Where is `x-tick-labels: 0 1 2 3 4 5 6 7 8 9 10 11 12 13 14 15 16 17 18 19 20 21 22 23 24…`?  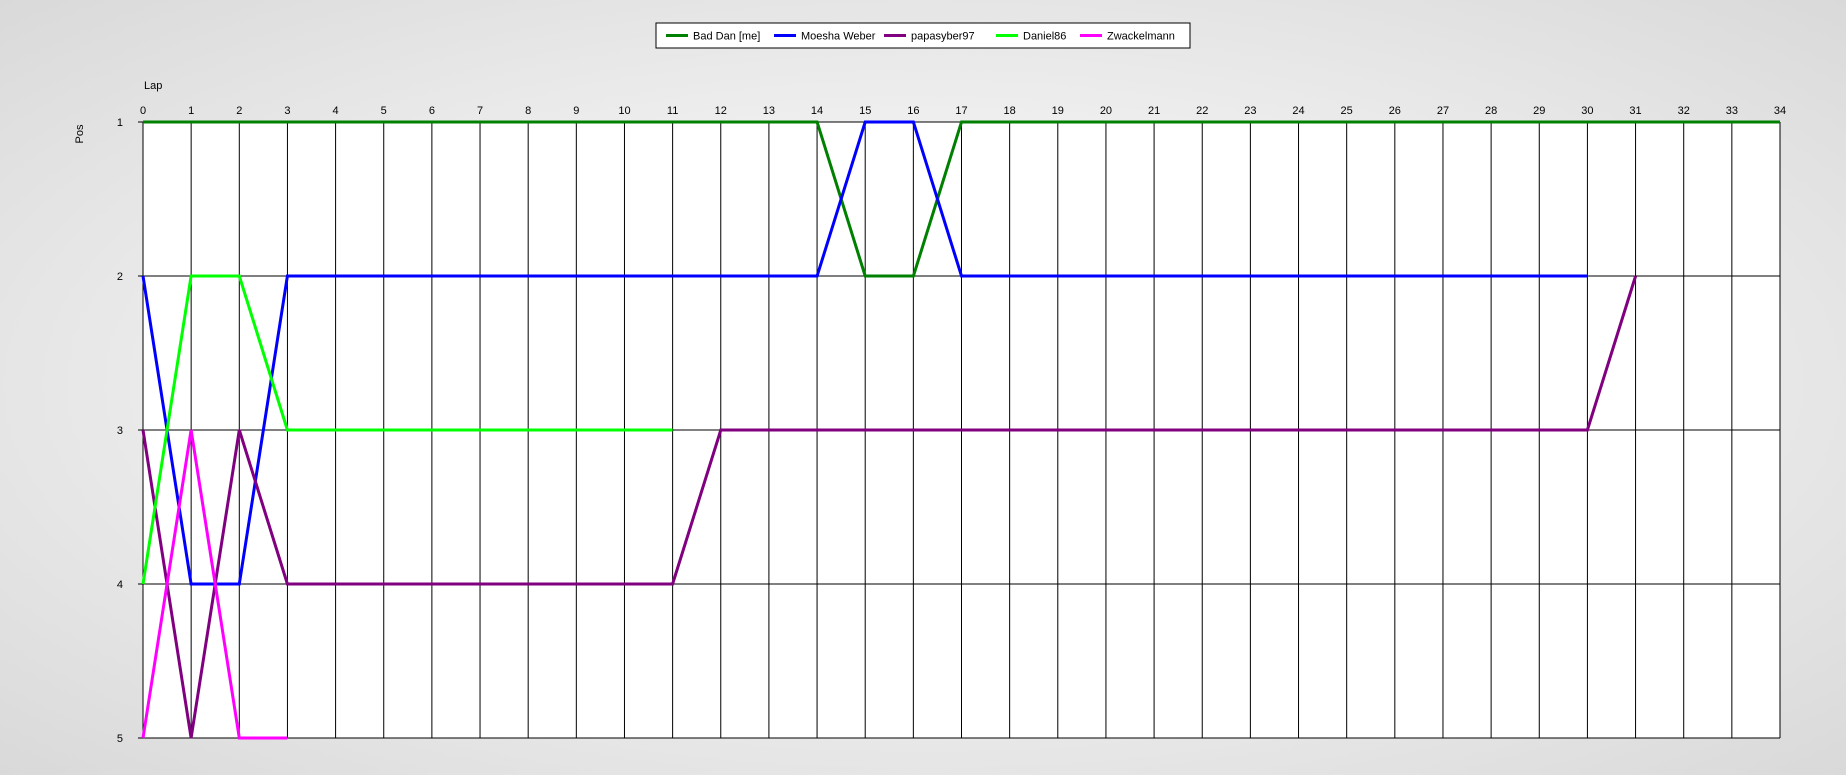
x-tick-labels: 0 1 2 3 4 5 6 7 8 9 10 11 12 13 14 15 16 17 18 19 20 21 22 23 24… is located at coordinates (963, 111).